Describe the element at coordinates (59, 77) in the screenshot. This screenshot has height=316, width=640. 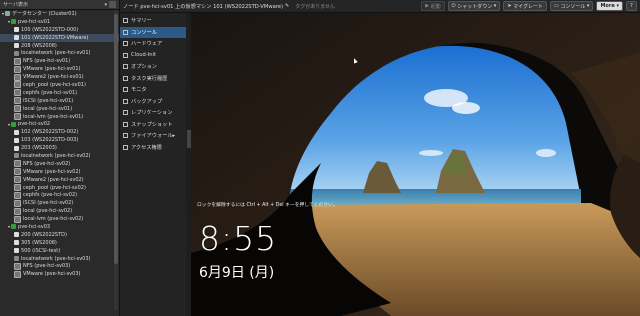
I see `tree-item: VMware2 (pve-hci-sv01)` at that location.